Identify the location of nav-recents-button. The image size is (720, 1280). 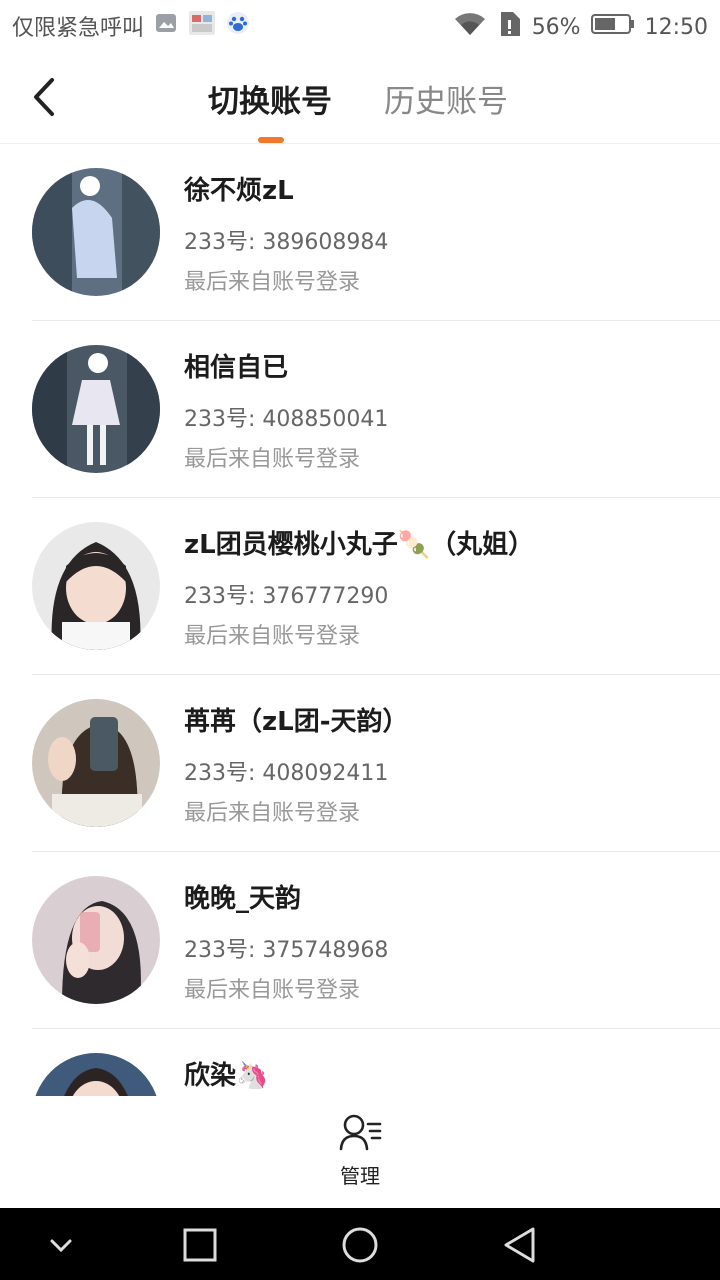
(200, 1245).